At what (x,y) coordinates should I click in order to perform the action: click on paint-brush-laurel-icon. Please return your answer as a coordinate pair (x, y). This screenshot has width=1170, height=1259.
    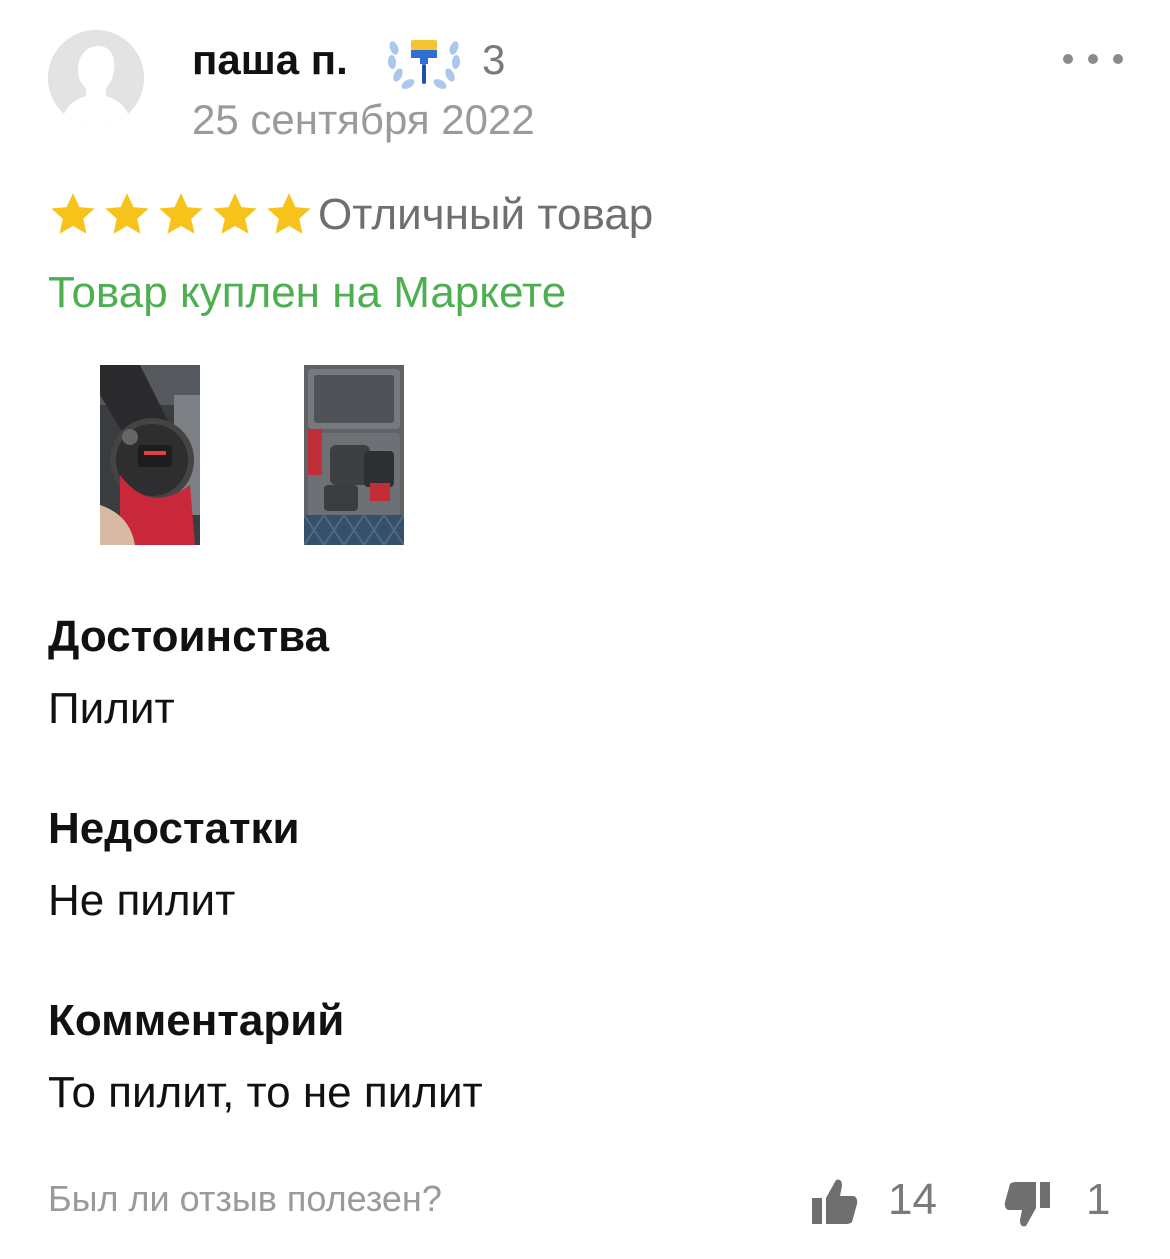
    Looking at the image, I should click on (424, 61).